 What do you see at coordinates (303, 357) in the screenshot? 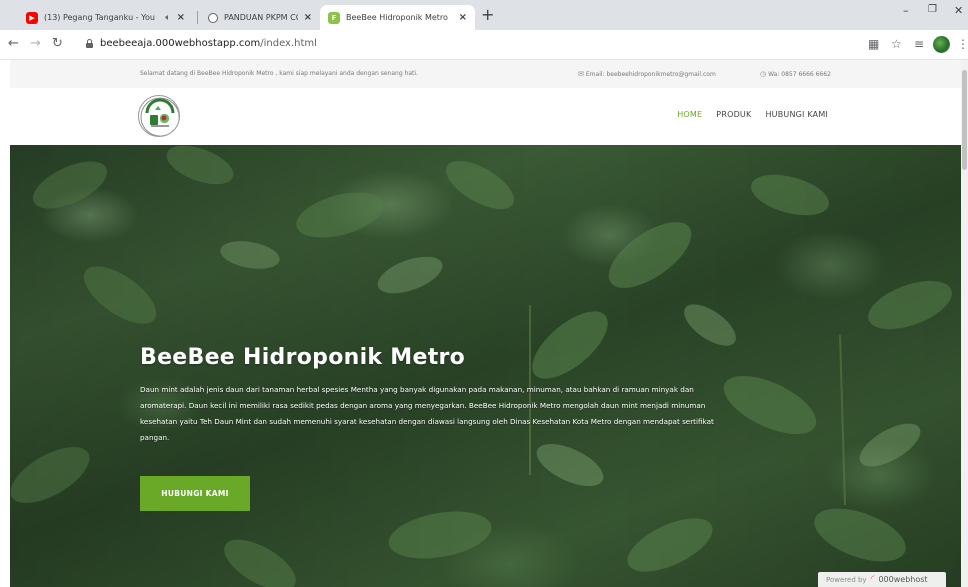
I see `hero-title: BeeBee Hidroponik Metro` at bounding box center [303, 357].